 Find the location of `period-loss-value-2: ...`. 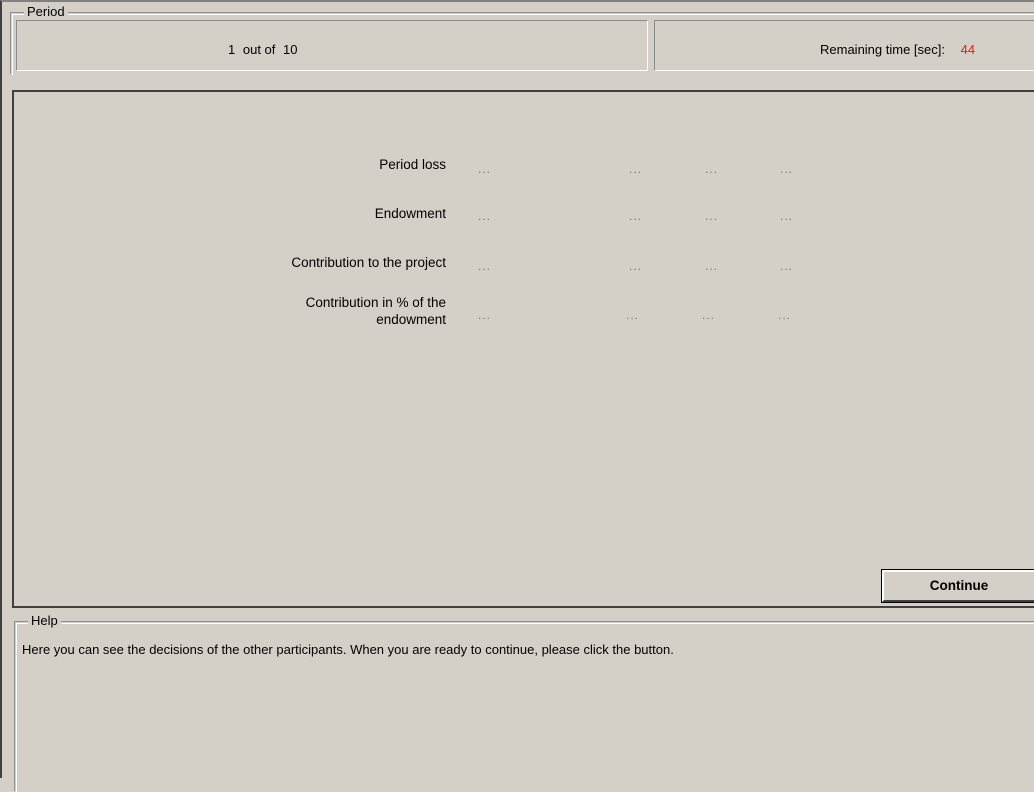

period-loss-value-2: ... is located at coordinates (636, 169).